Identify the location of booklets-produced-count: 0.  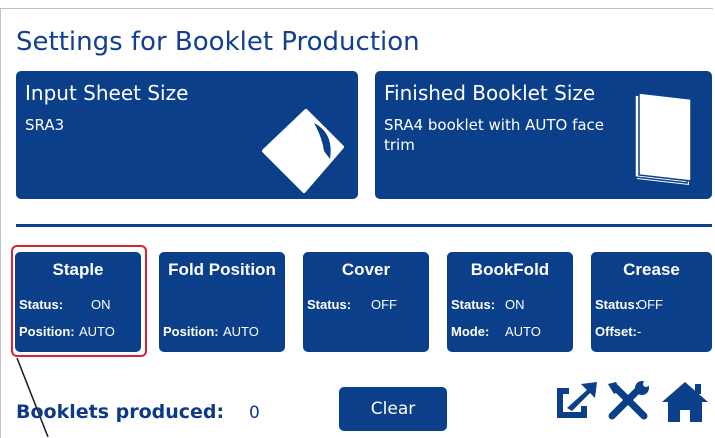
(254, 413).